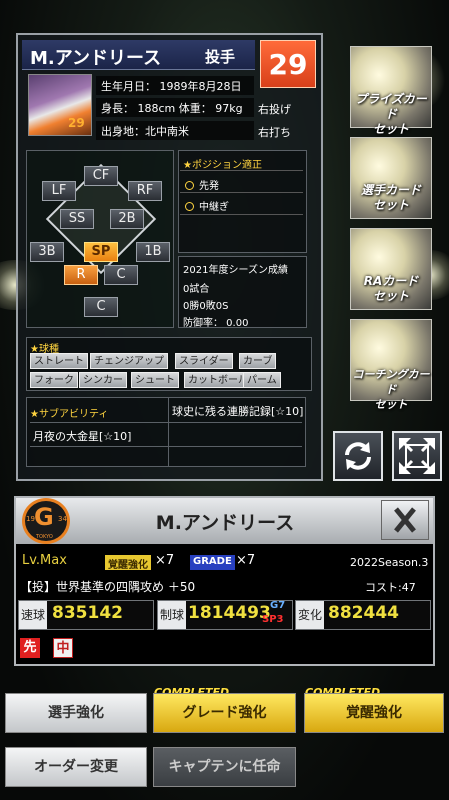 The height and width of the screenshot is (800, 449). I want to click on portrait-number: 29, so click(76, 123).